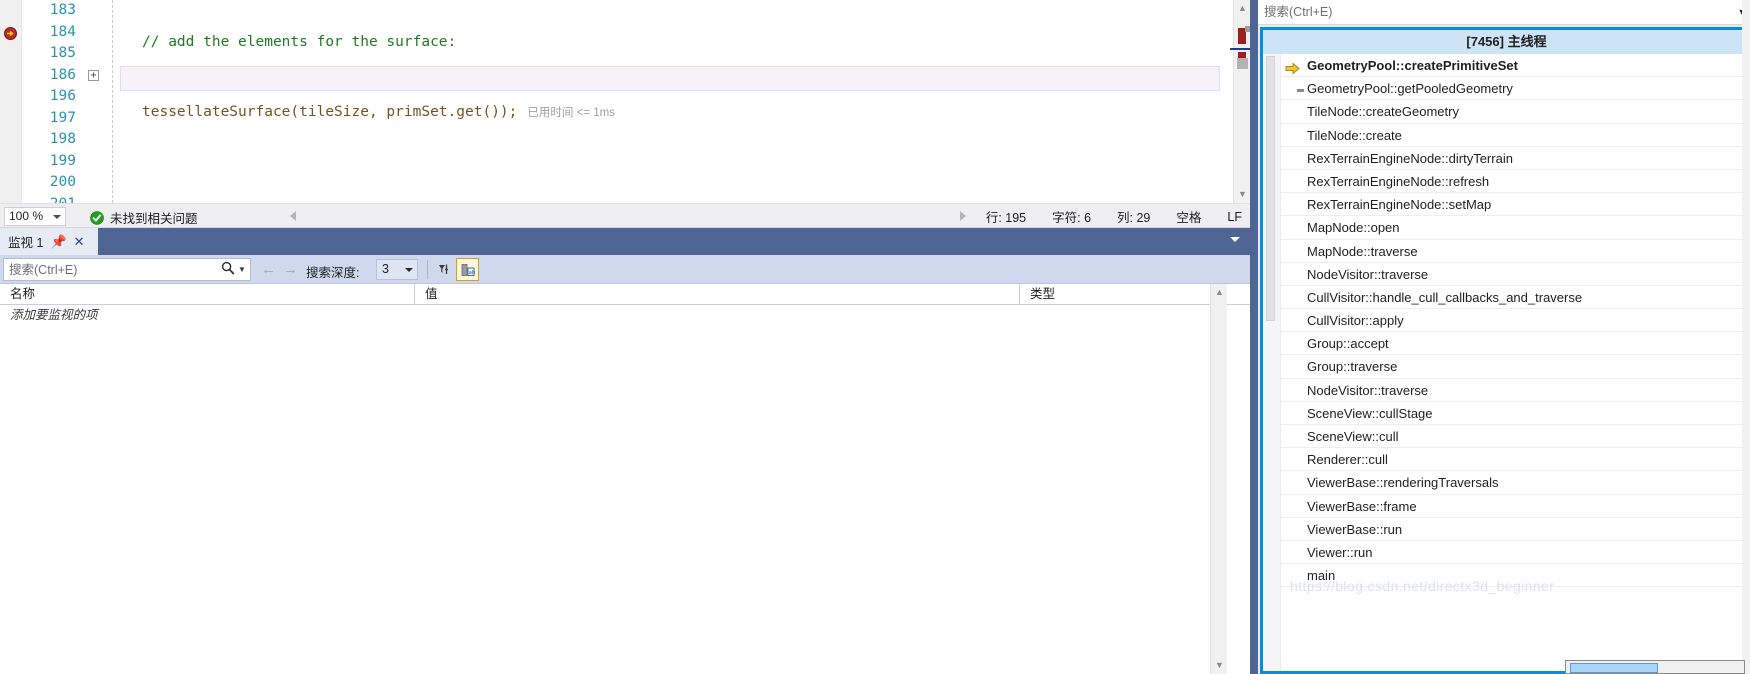 This screenshot has width=1750, height=674. What do you see at coordinates (1354, 135) in the screenshot?
I see `call-stack-frame-label: TileNode::create` at bounding box center [1354, 135].